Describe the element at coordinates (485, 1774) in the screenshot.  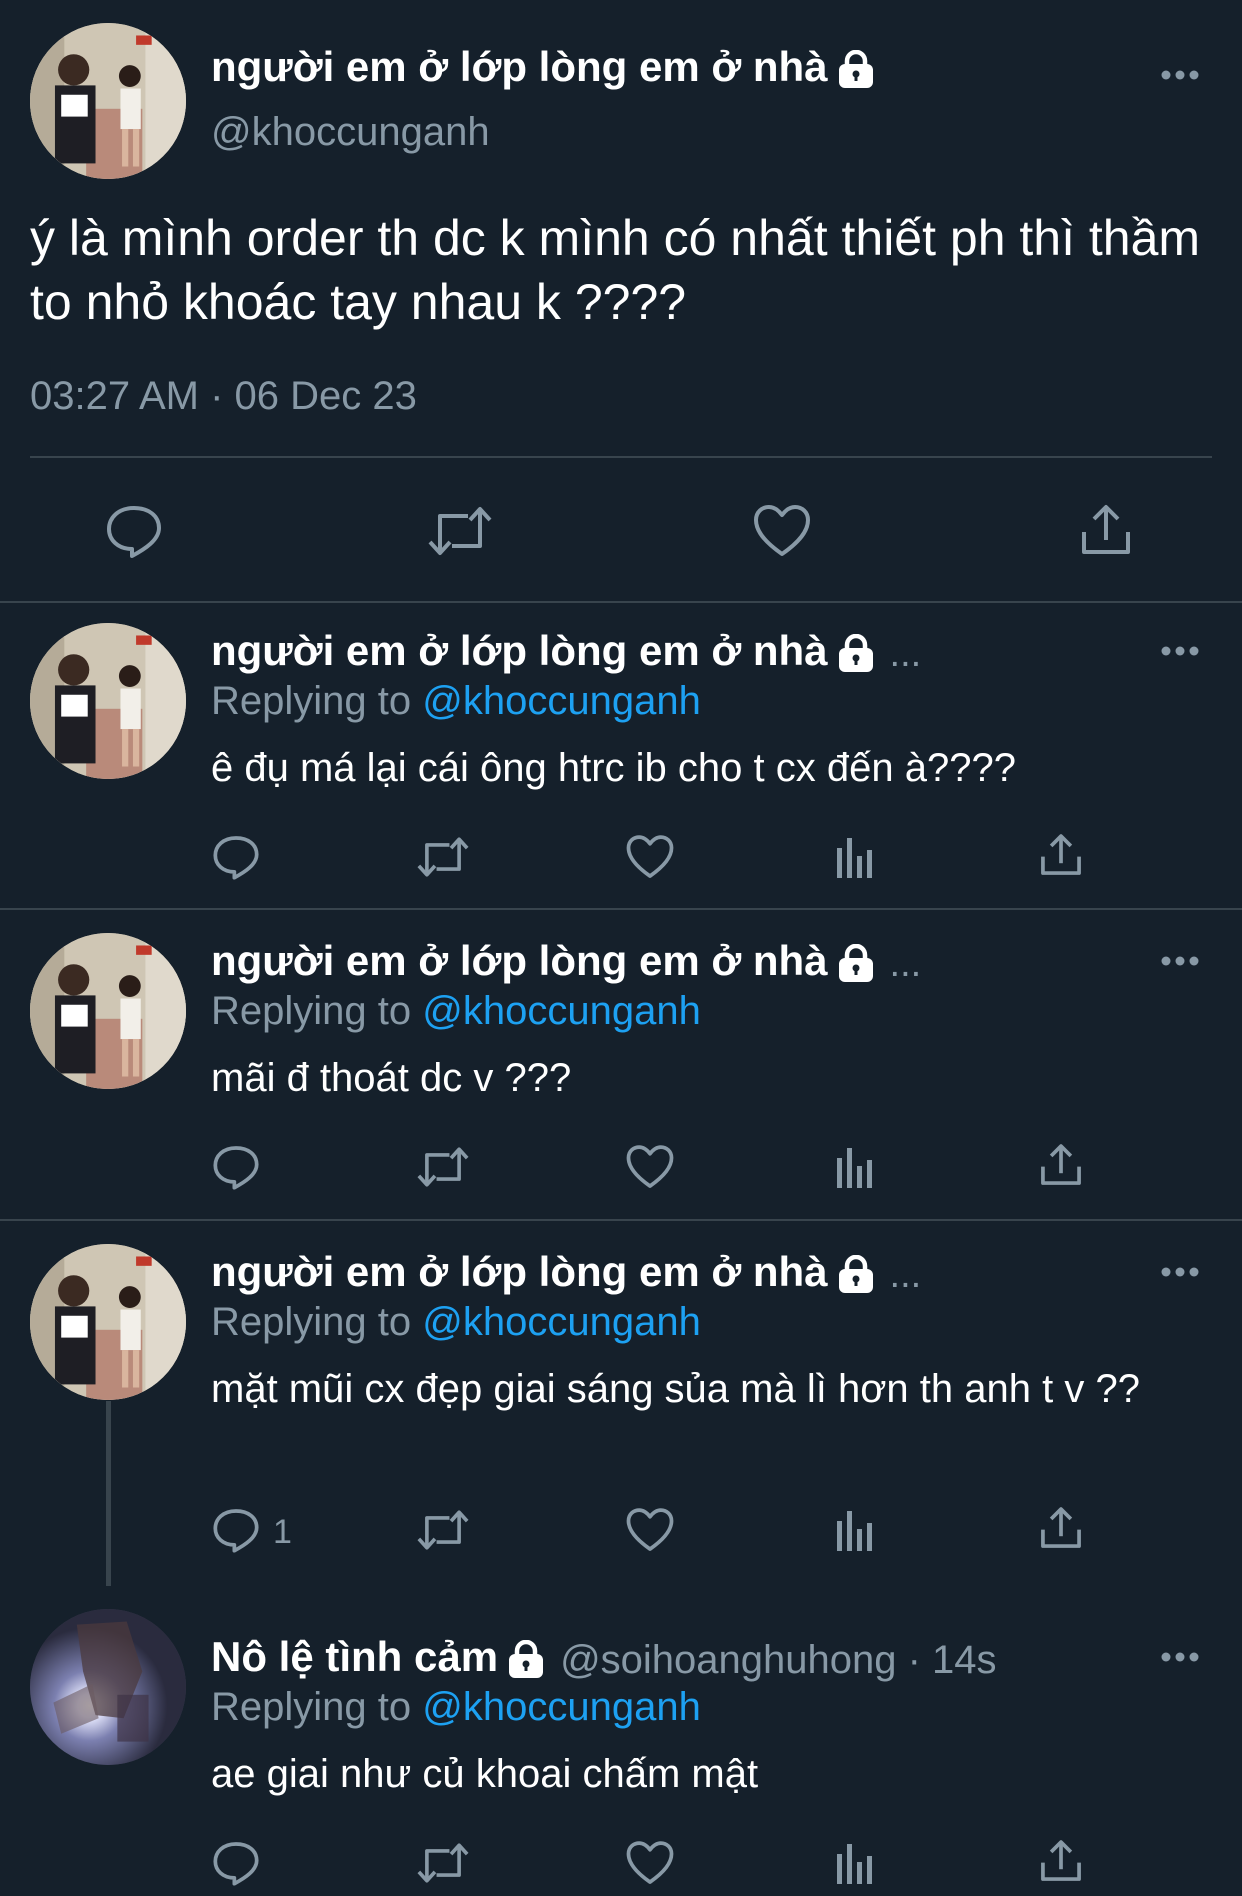
I see `reply-text: ae giai như củ khoai chấm mật` at that location.